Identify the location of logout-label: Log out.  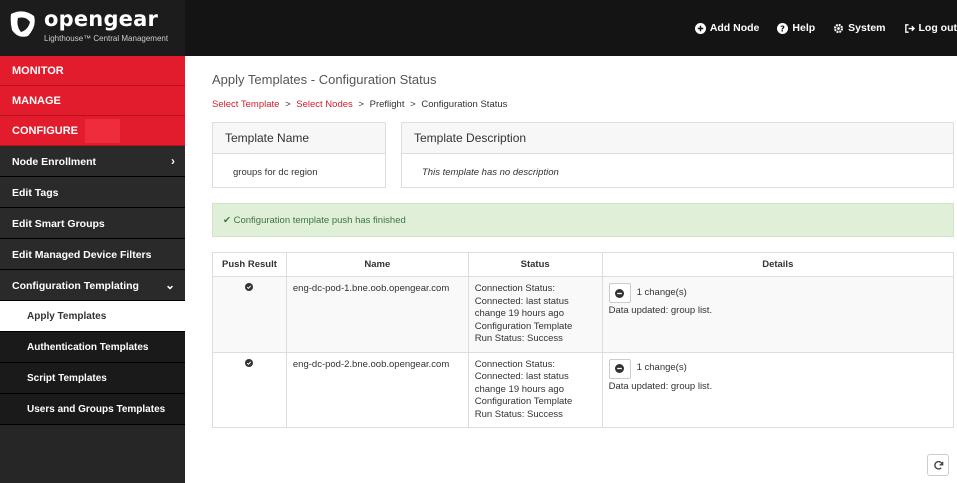
(937, 28).